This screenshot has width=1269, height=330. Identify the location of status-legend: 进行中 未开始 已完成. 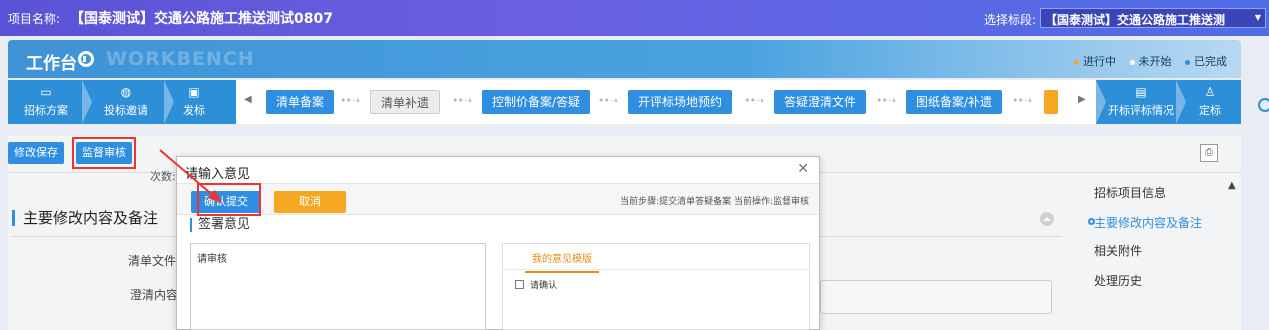
(1145, 61).